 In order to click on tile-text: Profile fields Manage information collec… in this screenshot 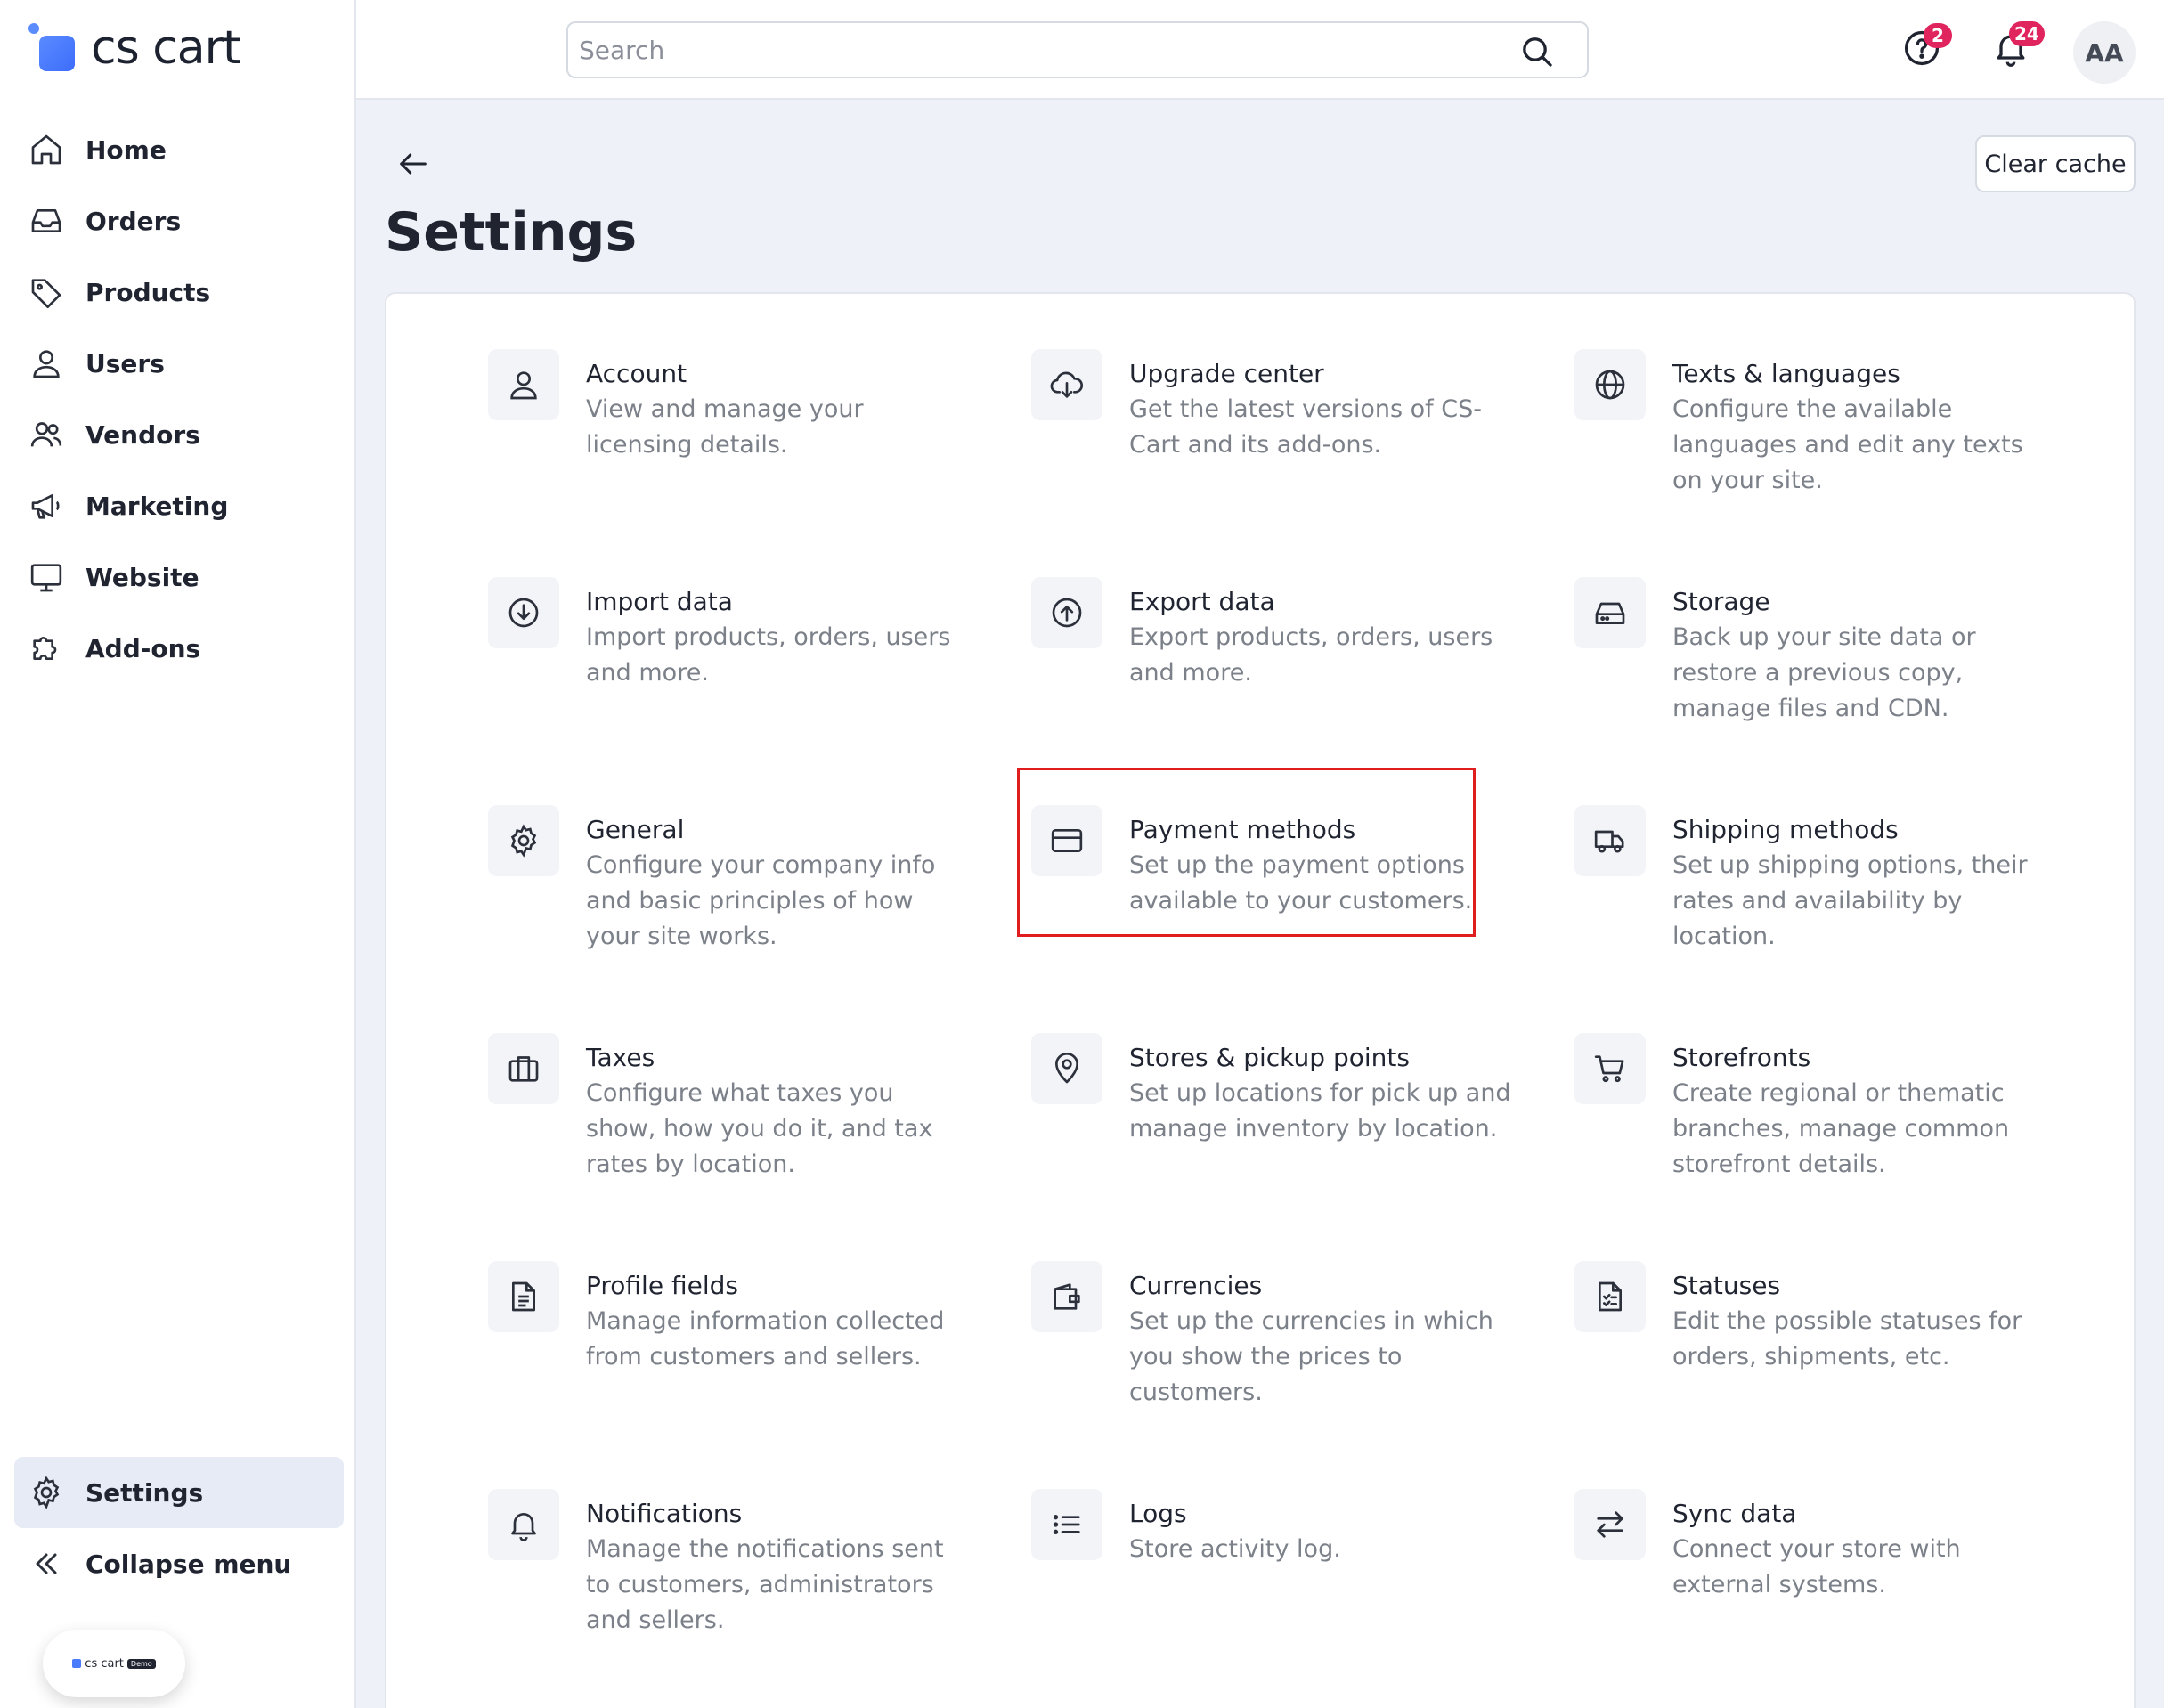, I will do `click(777, 1318)`.